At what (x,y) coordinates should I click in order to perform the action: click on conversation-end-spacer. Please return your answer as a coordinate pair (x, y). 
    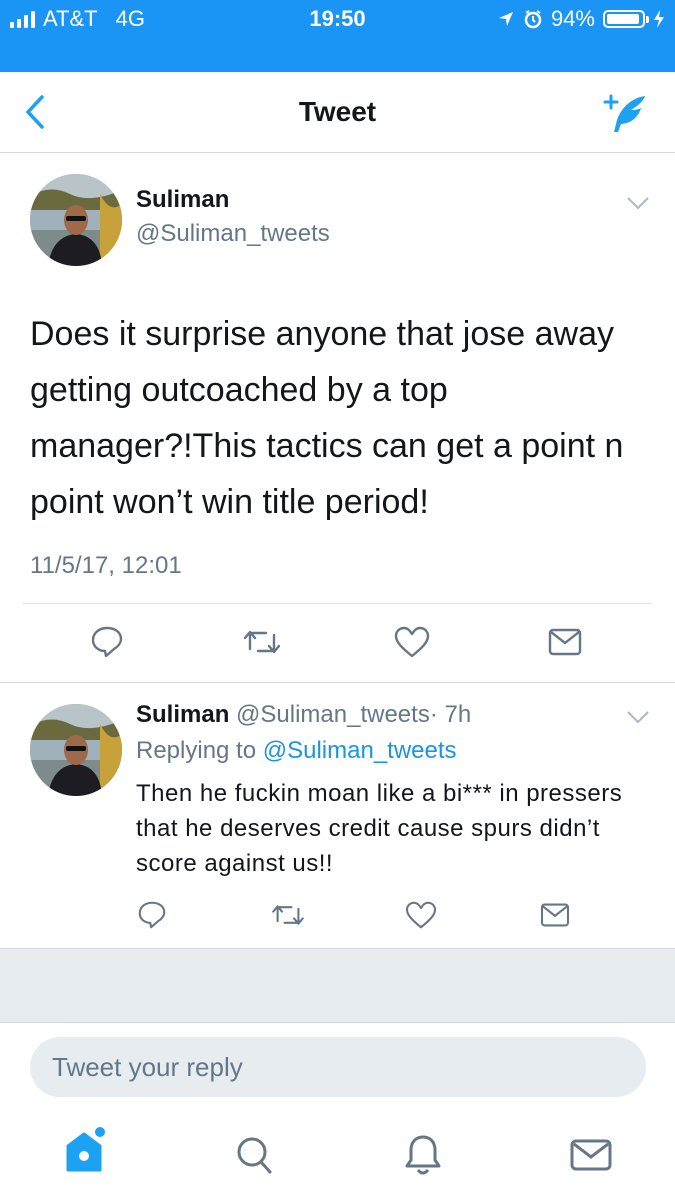
    Looking at the image, I should click on (337, 985).